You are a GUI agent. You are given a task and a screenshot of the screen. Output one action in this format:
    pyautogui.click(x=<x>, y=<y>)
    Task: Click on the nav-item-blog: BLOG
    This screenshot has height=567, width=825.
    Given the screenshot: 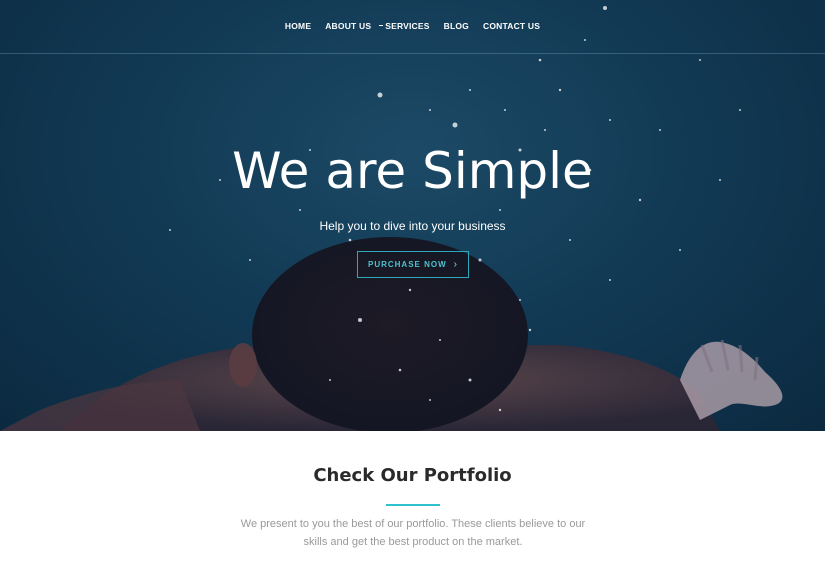 What is the action you would take?
    pyautogui.click(x=456, y=26)
    